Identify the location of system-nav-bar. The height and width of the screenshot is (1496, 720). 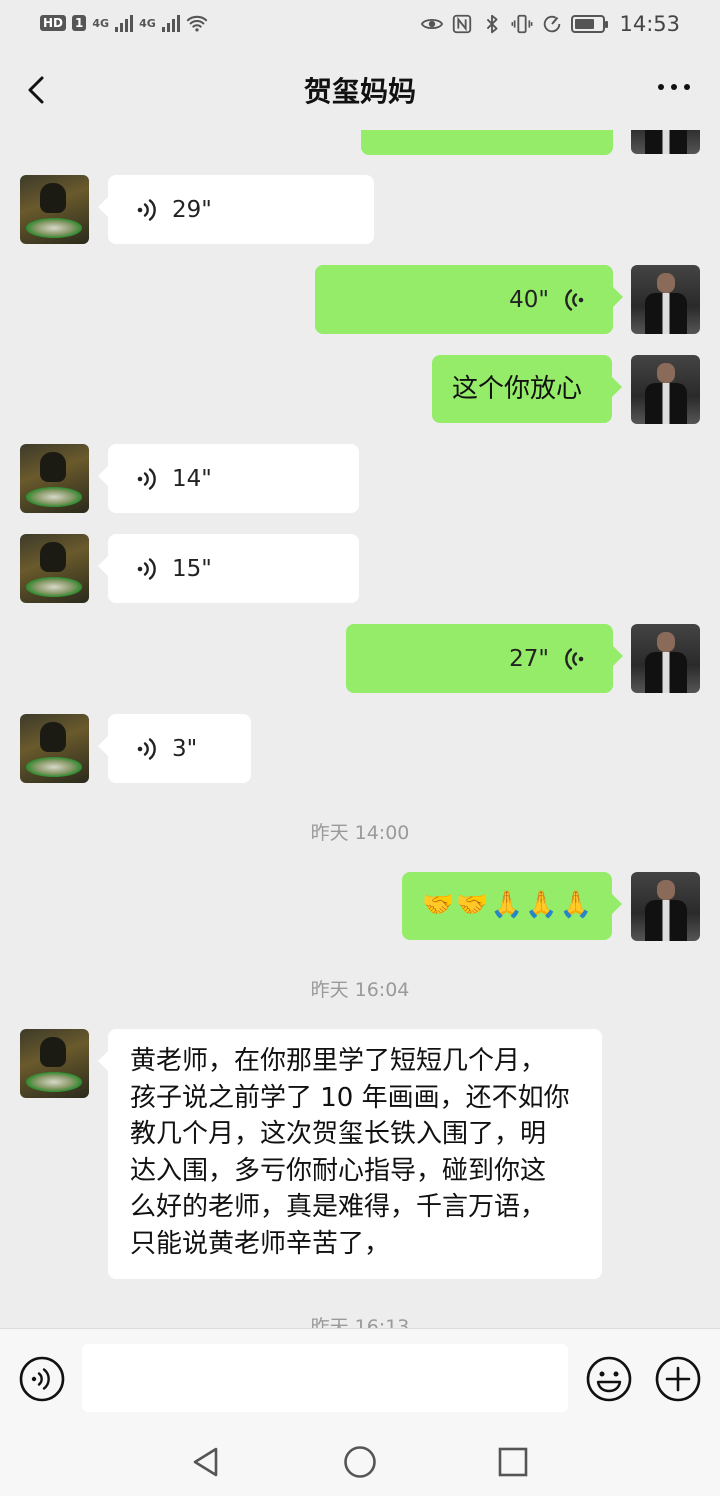
(360, 1462).